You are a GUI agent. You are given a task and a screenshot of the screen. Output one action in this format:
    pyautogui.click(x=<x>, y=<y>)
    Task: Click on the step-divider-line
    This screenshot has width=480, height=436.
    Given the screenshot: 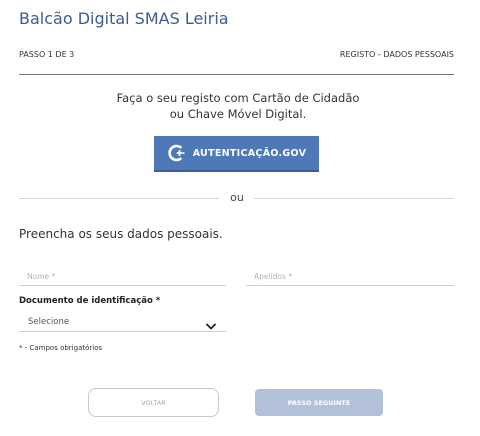 What is the action you would take?
    pyautogui.click(x=236, y=74)
    